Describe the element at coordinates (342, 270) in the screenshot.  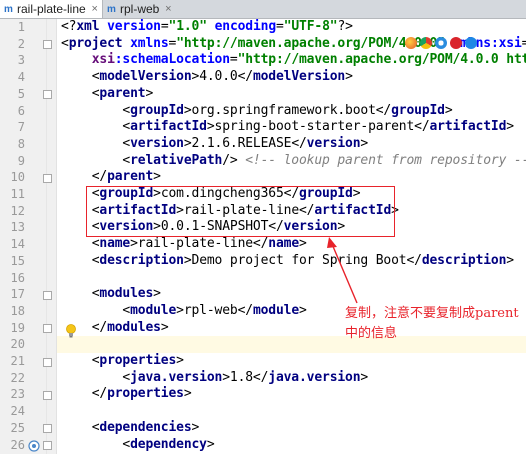
I see `annotation-arrow` at that location.